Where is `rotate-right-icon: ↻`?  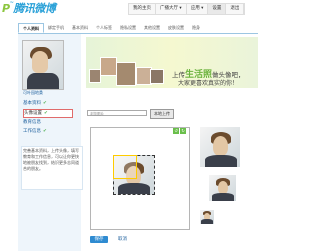 rotate-right-icon: ↻ is located at coordinates (183, 131).